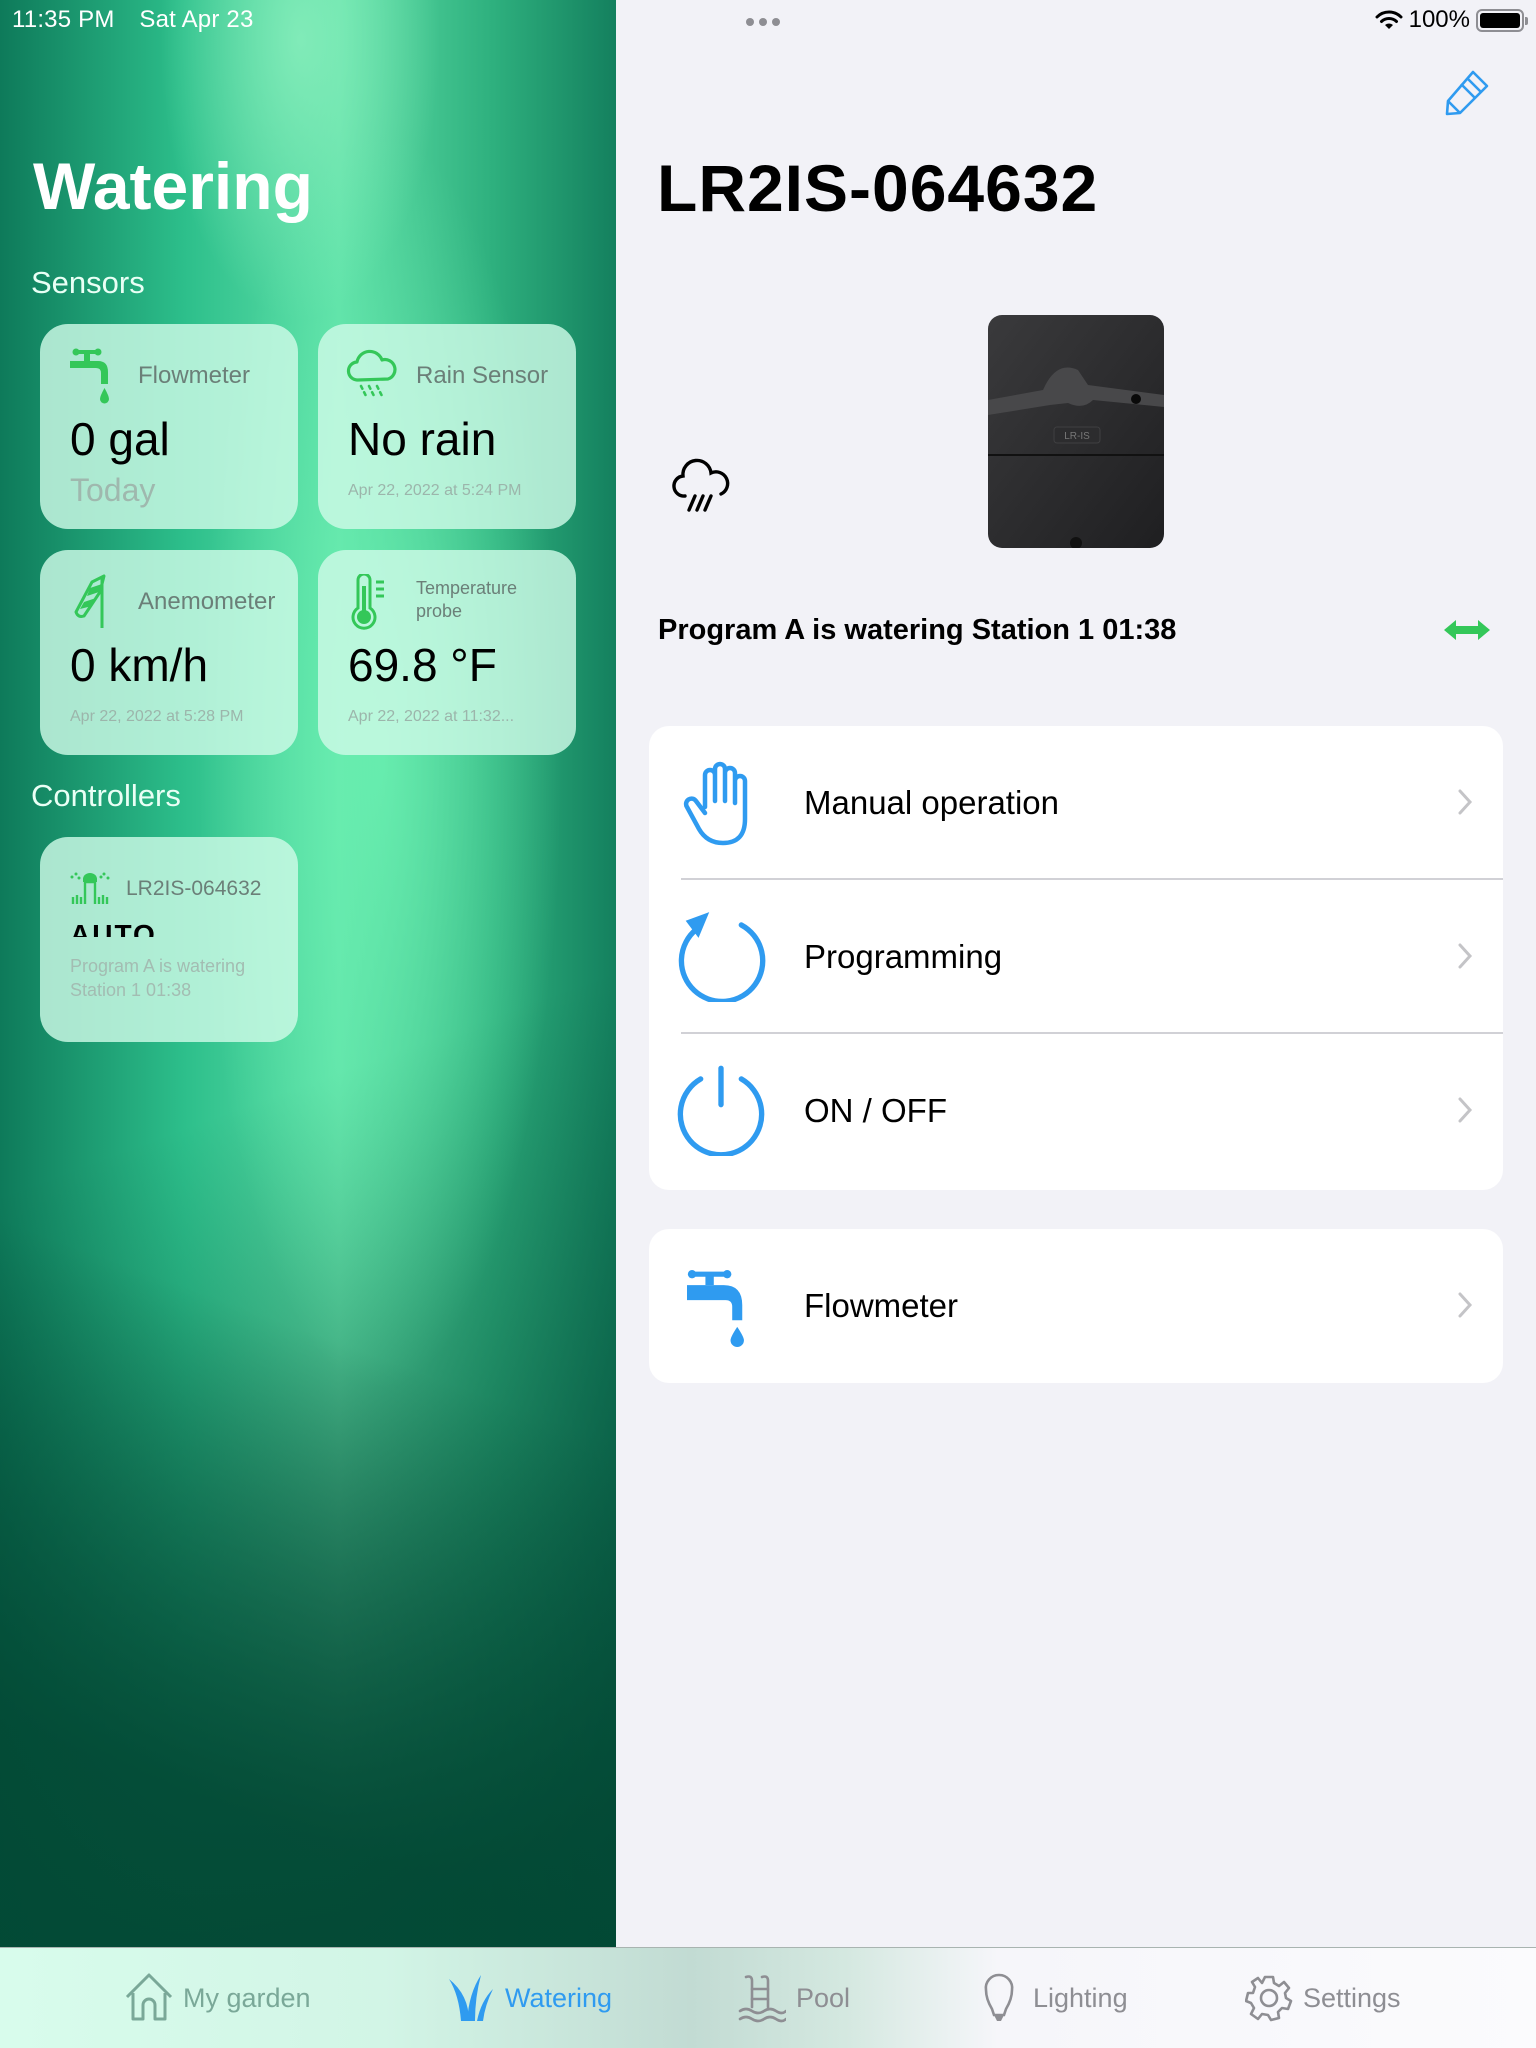  Describe the element at coordinates (367, 602) in the screenshot. I see `thermometer-icon` at that location.